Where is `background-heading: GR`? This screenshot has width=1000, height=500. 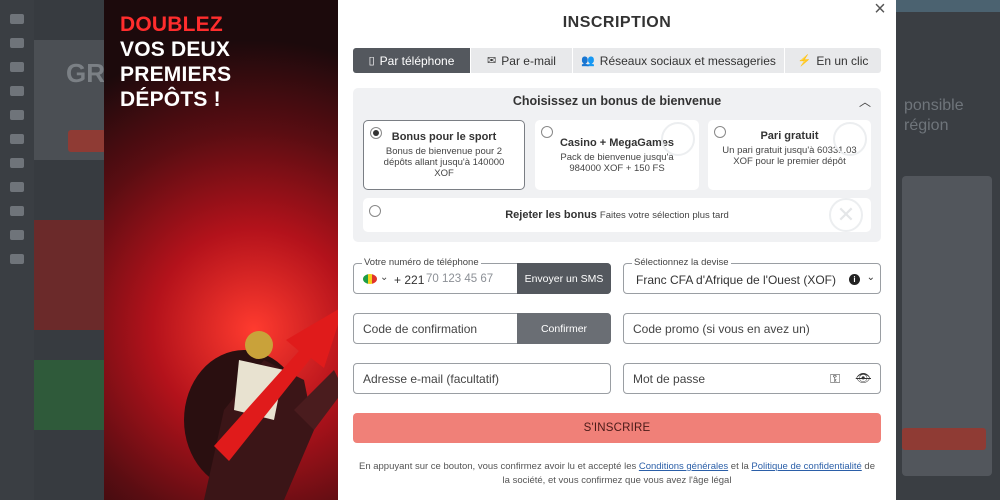 background-heading: GR is located at coordinates (85, 73).